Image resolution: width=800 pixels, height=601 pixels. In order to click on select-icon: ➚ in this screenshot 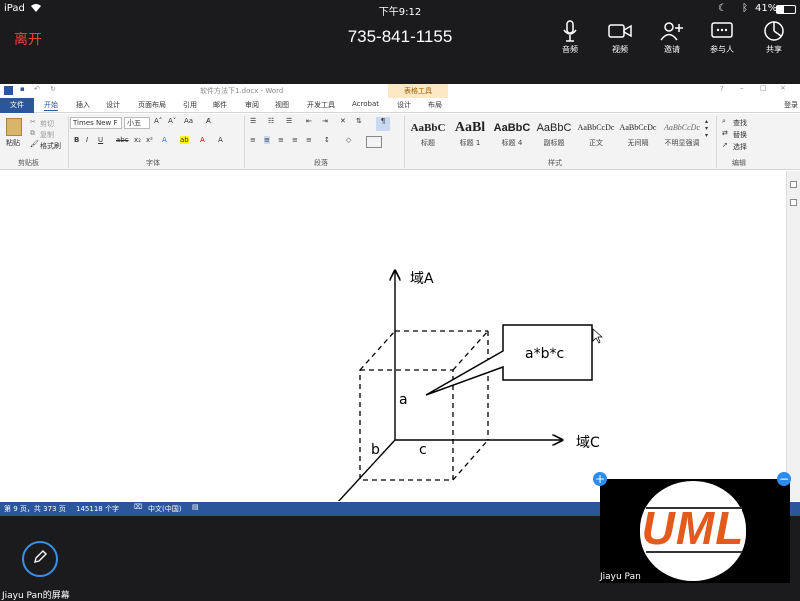, I will do `click(725, 145)`.